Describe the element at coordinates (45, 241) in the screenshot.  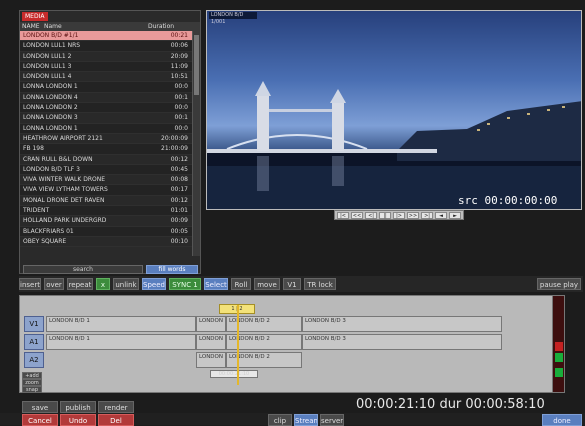
I see `clip-name: OBEY SQUARE` at that location.